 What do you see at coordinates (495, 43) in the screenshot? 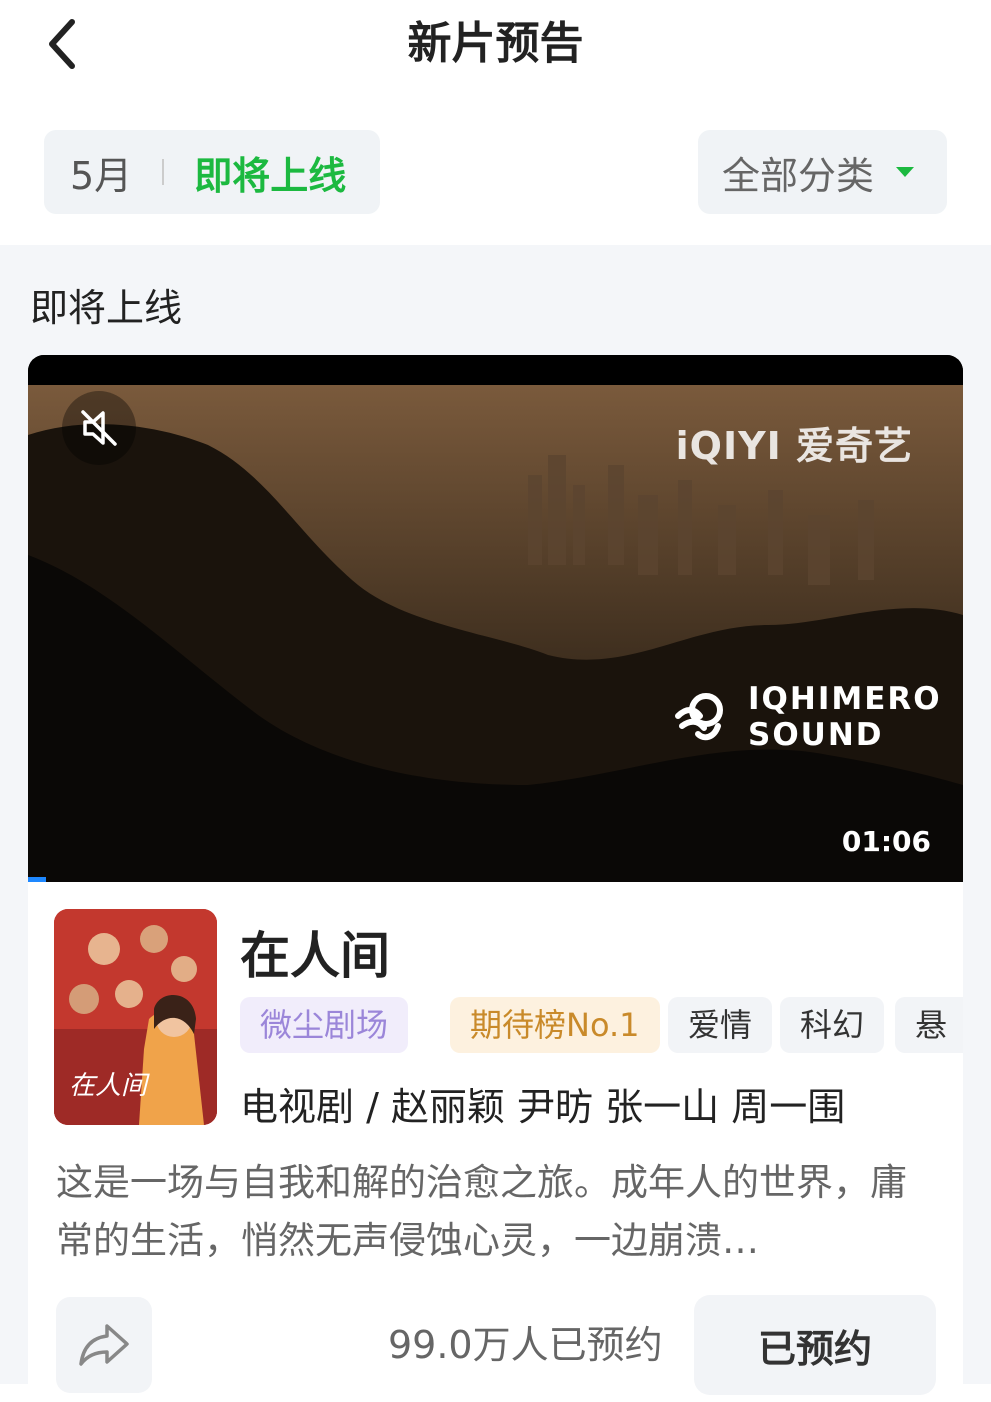
I see `page-title: 新片预告` at bounding box center [495, 43].